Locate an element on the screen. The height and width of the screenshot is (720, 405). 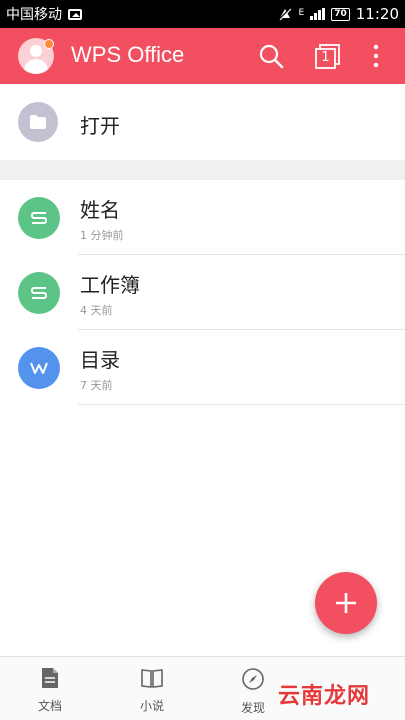
status-bar: 中国移动 E 70 11:20 is located at coordinates (202, 14).